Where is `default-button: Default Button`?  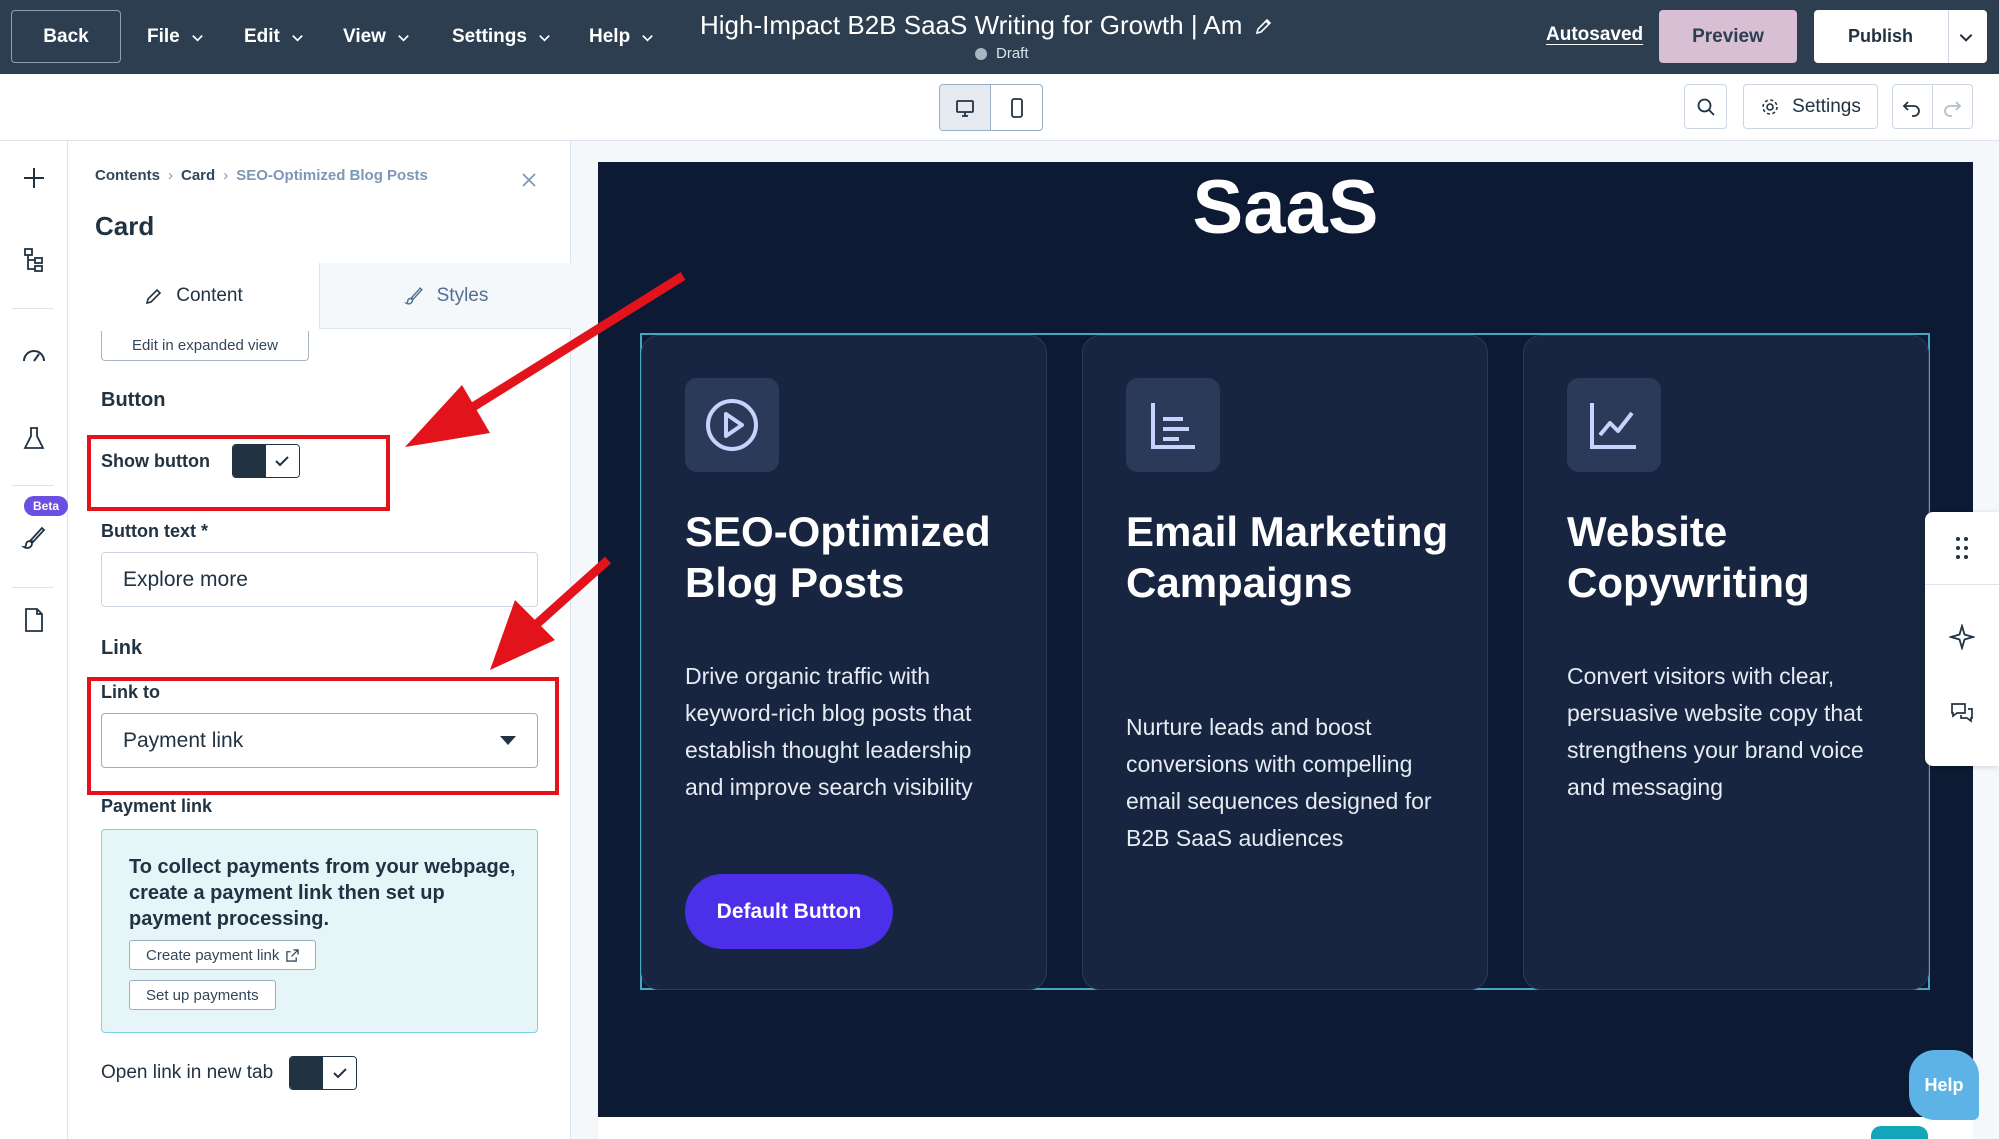
default-button: Default Button is located at coordinates (789, 911).